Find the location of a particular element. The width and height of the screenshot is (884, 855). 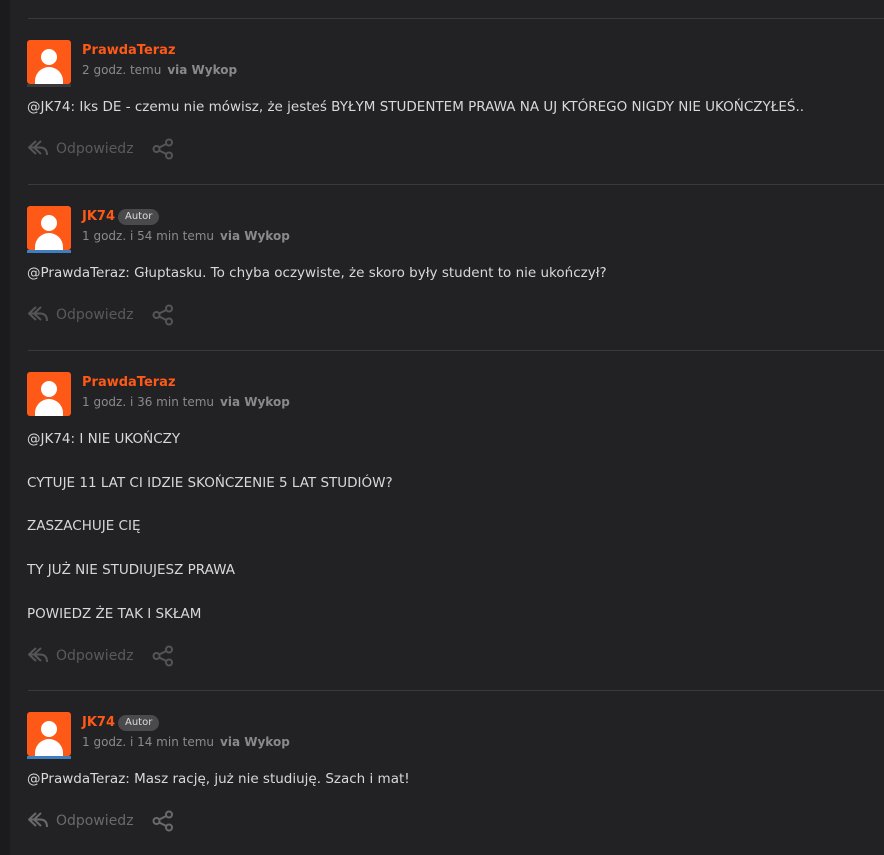

comment-meta: 1 godz. i 54 min temu via Wykop is located at coordinates (186, 236).